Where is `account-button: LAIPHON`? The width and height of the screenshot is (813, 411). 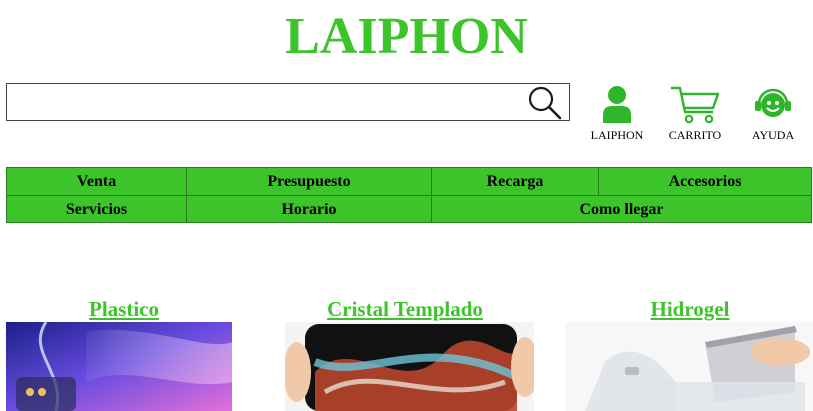
account-button: LAIPHON is located at coordinates (617, 113).